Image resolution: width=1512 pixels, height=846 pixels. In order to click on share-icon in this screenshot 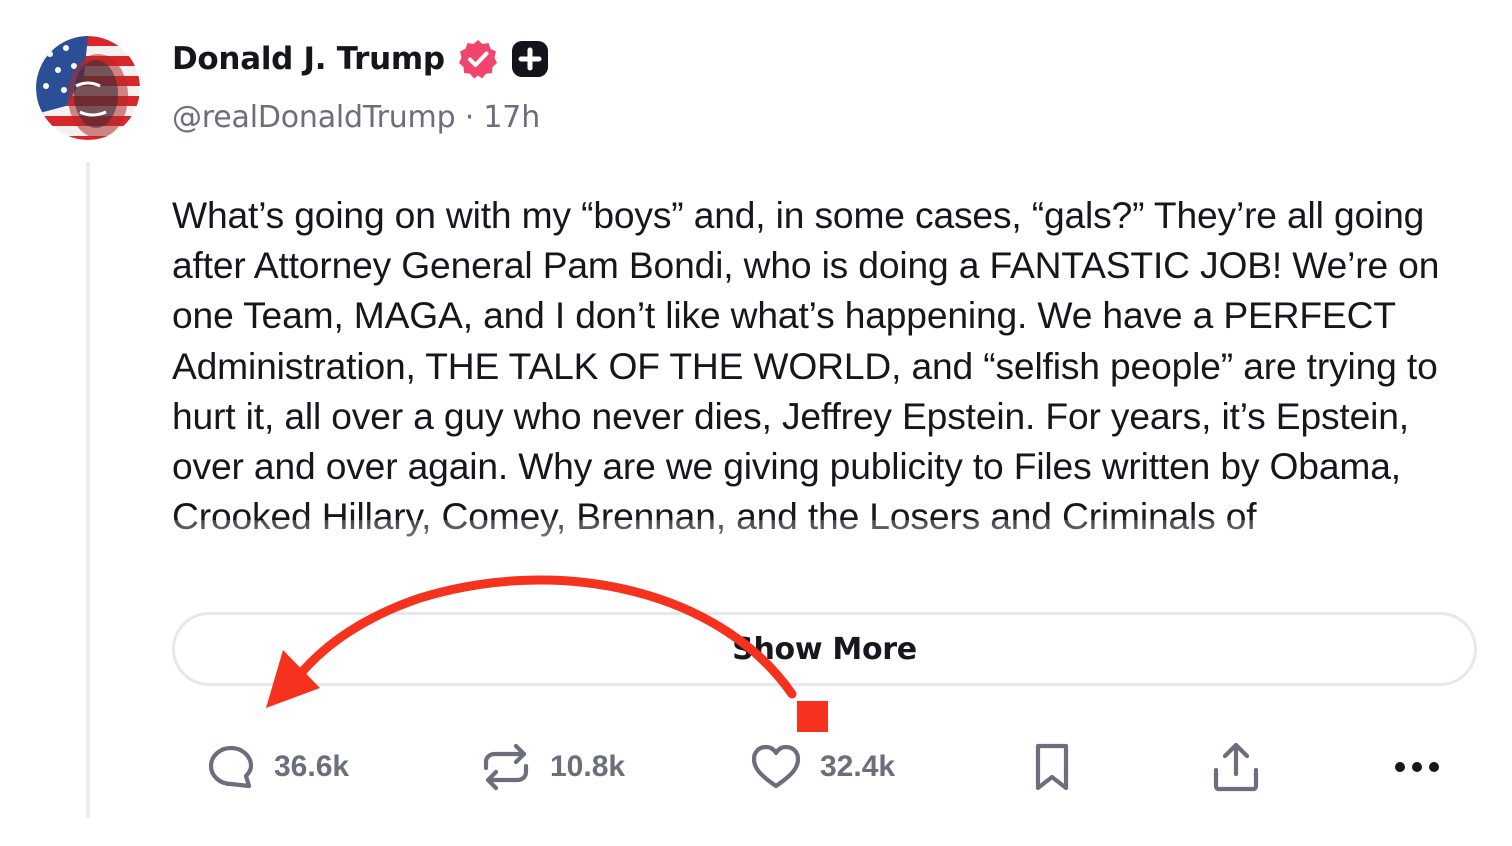, I will do `click(1236, 767)`.